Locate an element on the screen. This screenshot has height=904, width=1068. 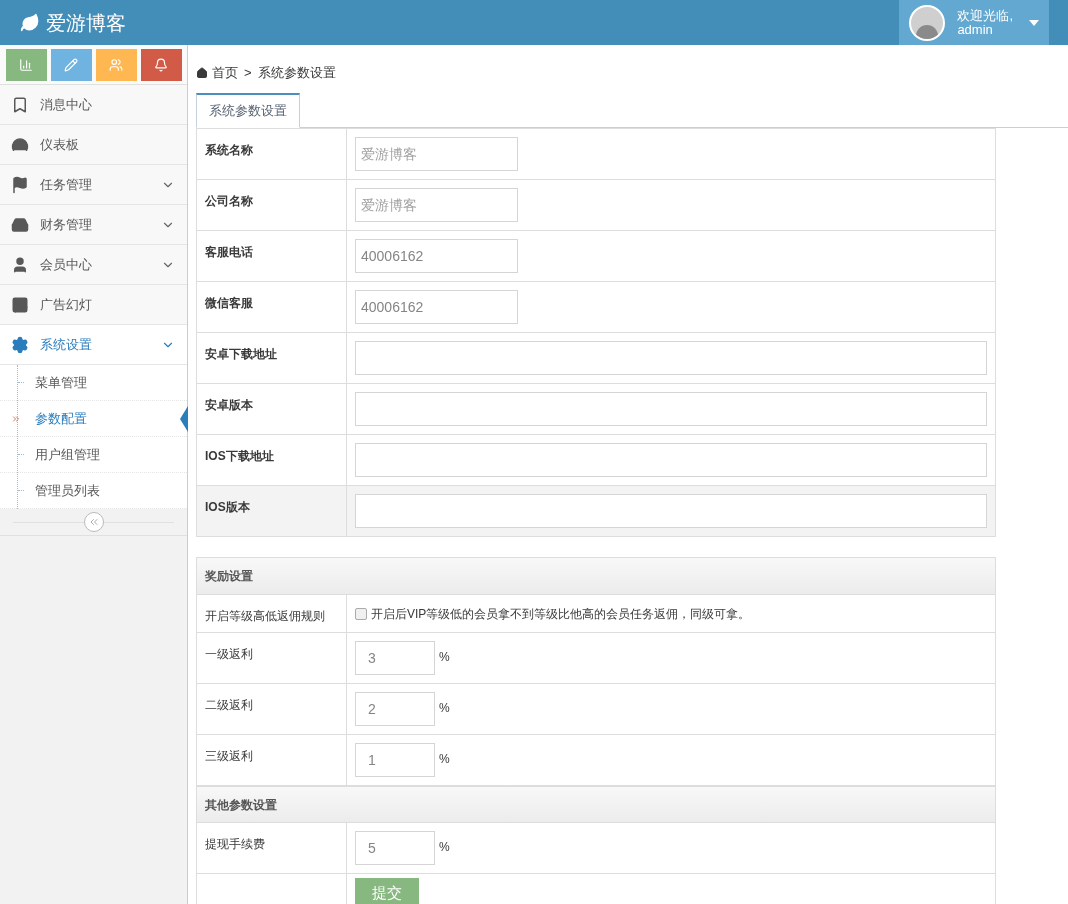
sidebar-item: 广告幻灯 is located at coordinates (93, 305).